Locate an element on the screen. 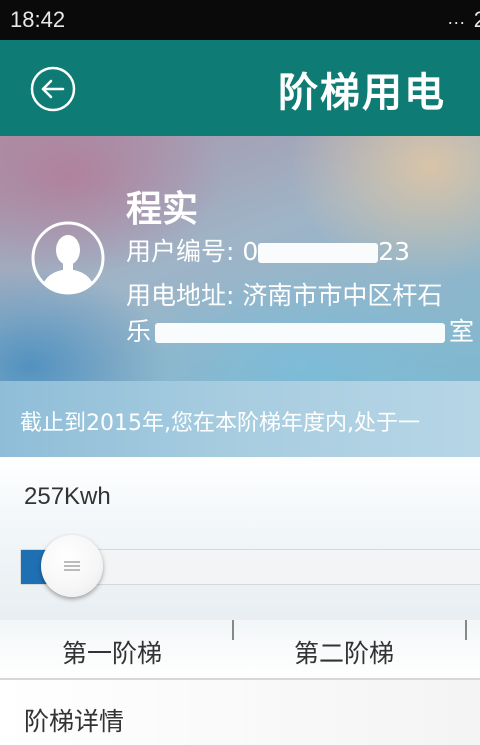  slider-grip-icon is located at coordinates (72, 566).